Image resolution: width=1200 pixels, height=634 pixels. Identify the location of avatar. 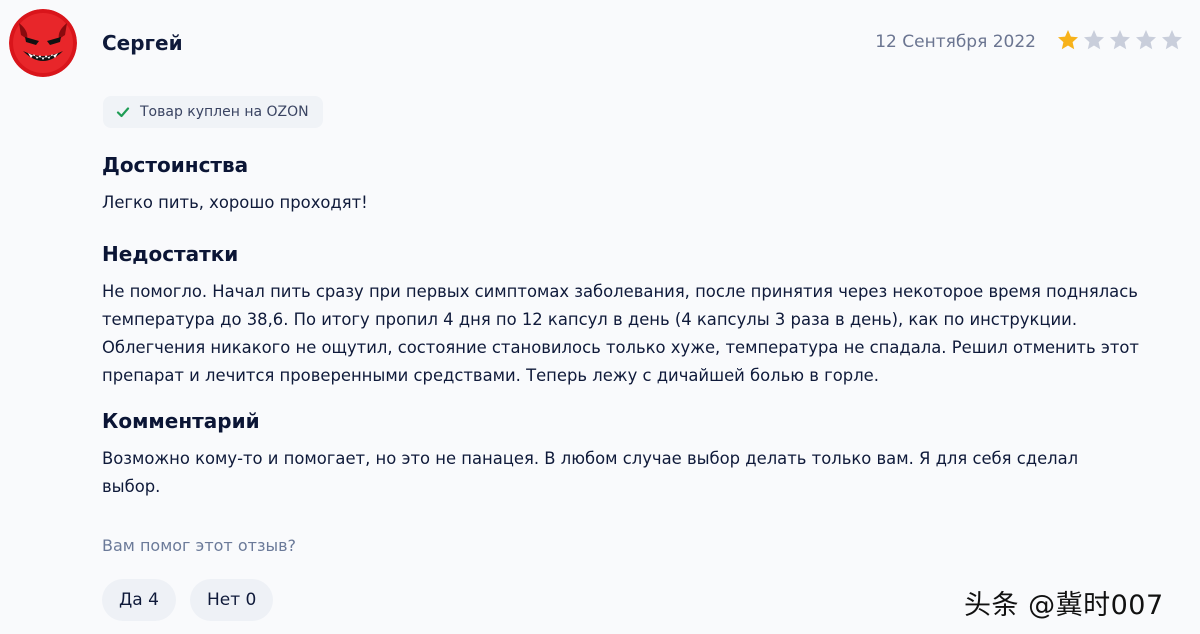
(43, 43).